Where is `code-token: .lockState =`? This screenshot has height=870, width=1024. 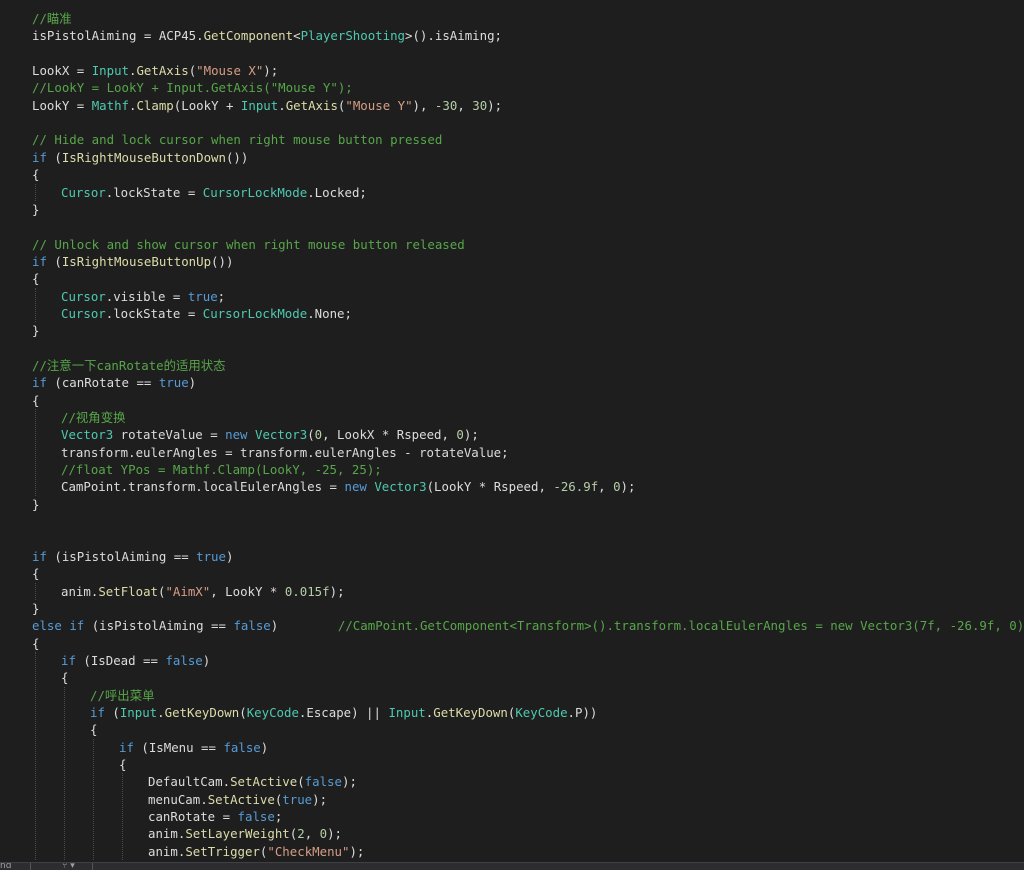 code-token: .lockState = is located at coordinates (154, 192).